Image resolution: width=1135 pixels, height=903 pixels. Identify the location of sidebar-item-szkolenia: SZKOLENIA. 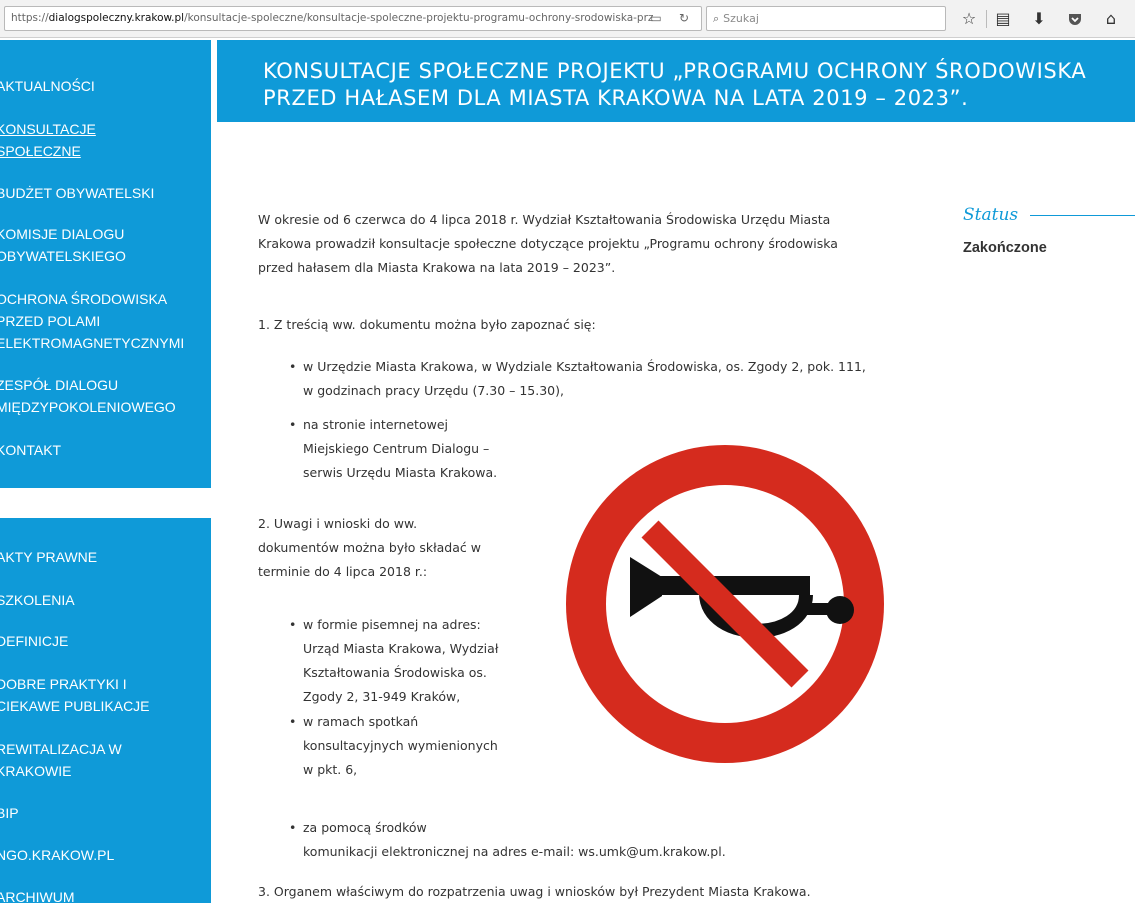
(103, 600).